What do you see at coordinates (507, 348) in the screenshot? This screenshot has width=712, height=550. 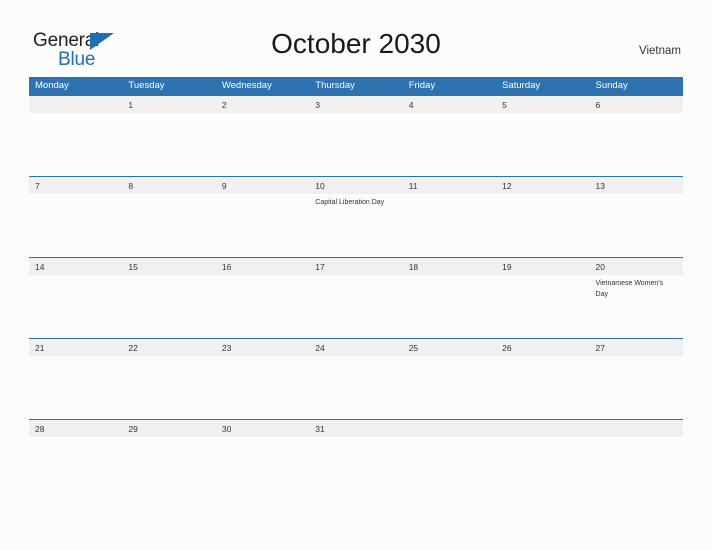 I see `day-number: 26` at bounding box center [507, 348].